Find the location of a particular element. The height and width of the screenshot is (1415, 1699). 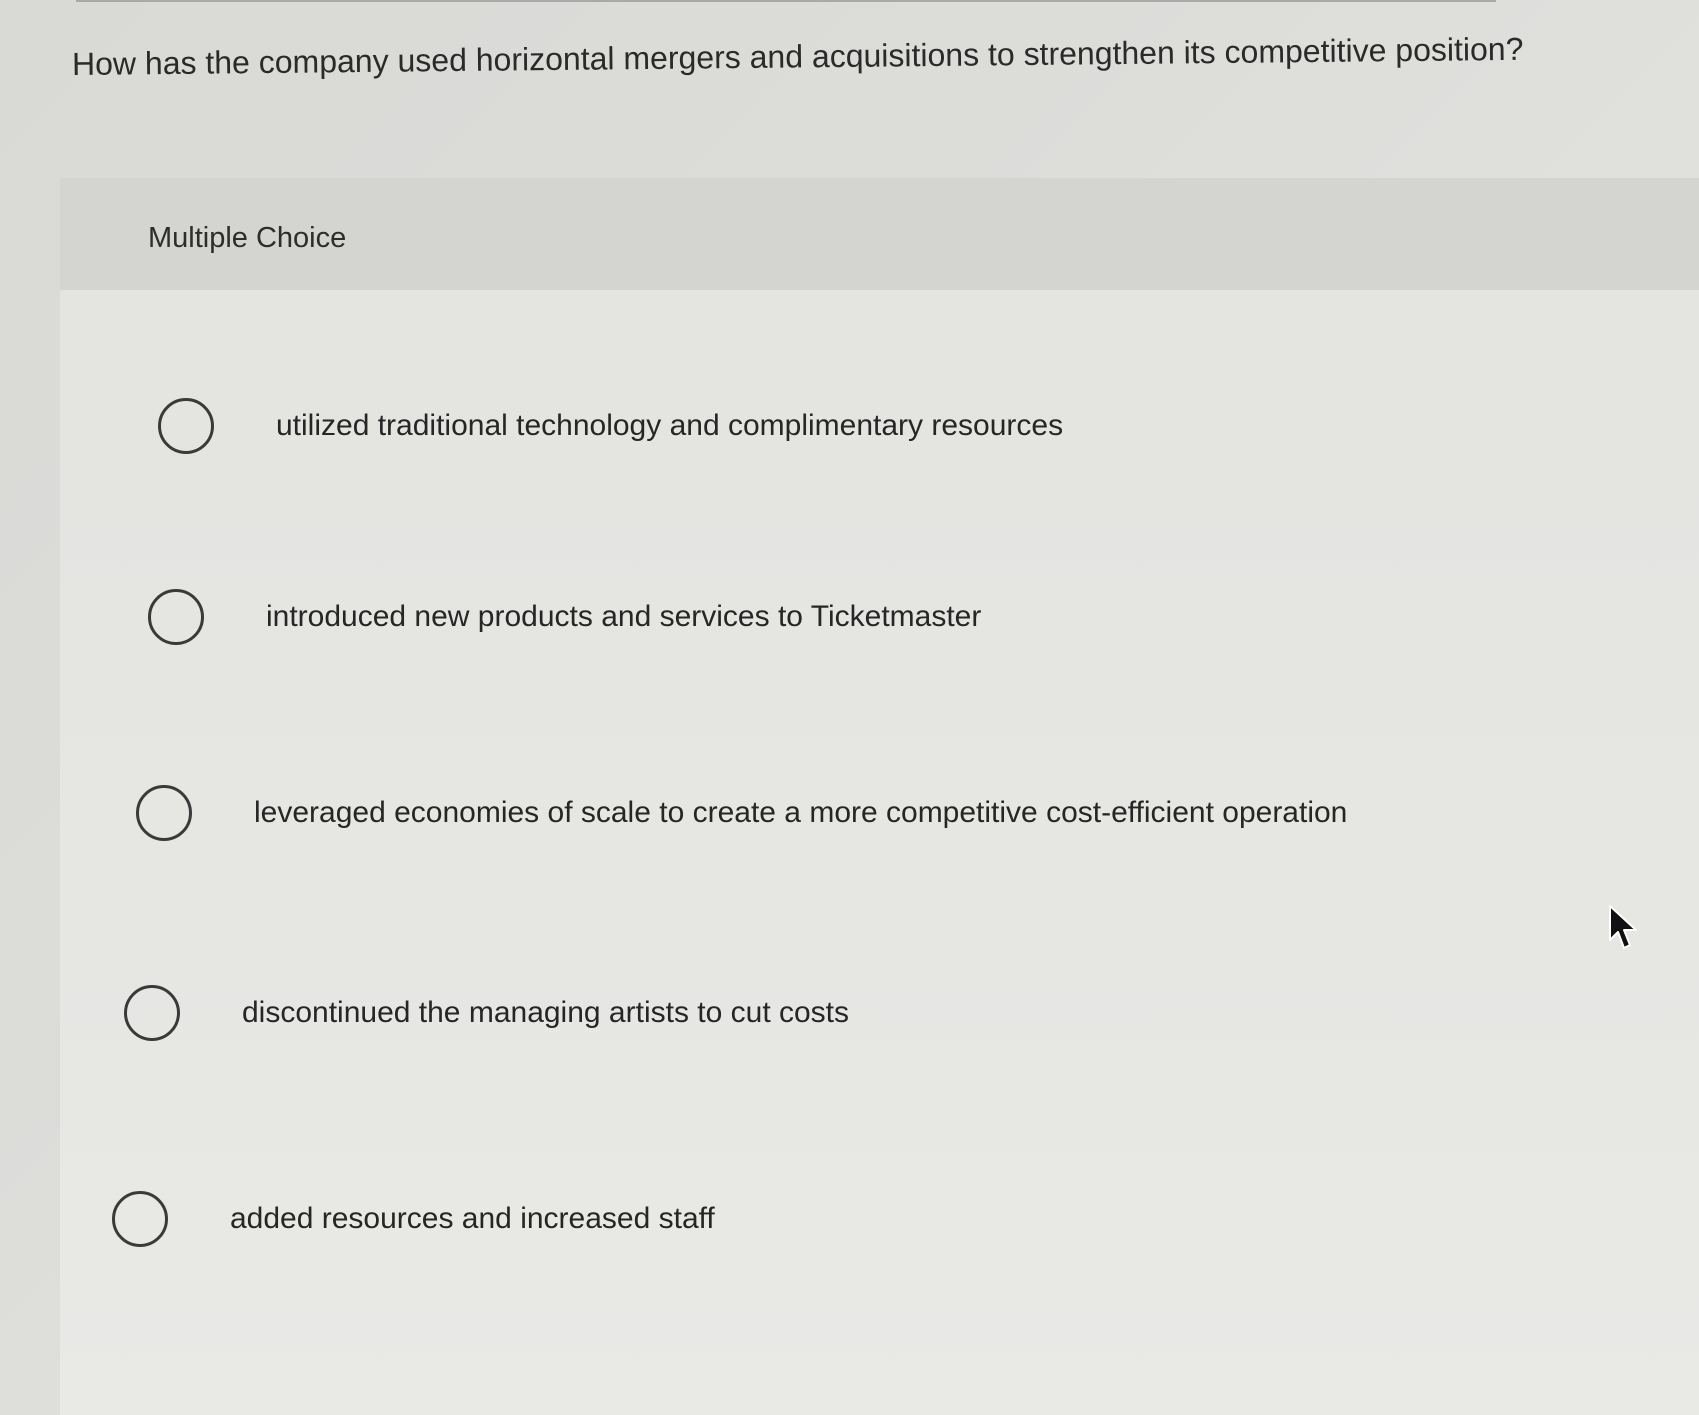

panel-label: Multiple Choice is located at coordinates (247, 238).